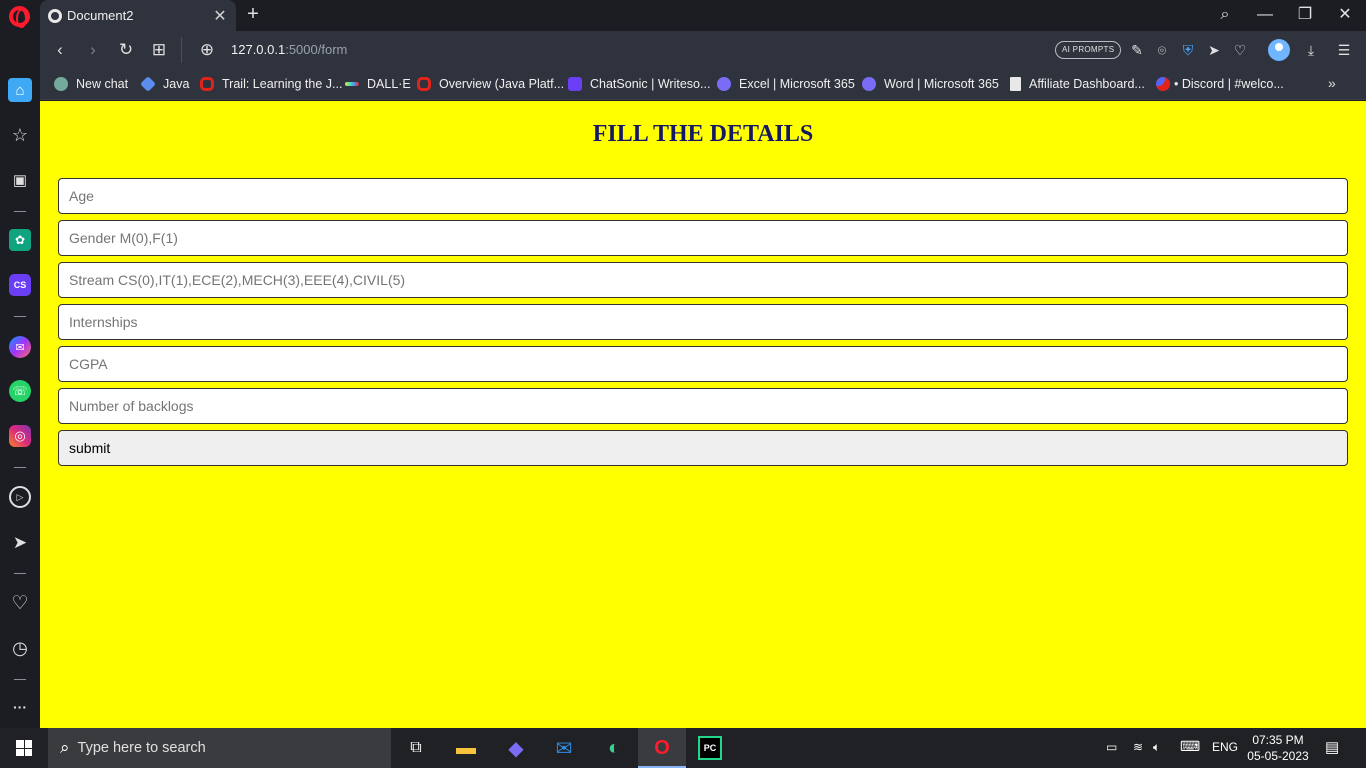 The image size is (1366, 768). What do you see at coordinates (93, 50) in the screenshot?
I see `forward-icon: ›` at bounding box center [93, 50].